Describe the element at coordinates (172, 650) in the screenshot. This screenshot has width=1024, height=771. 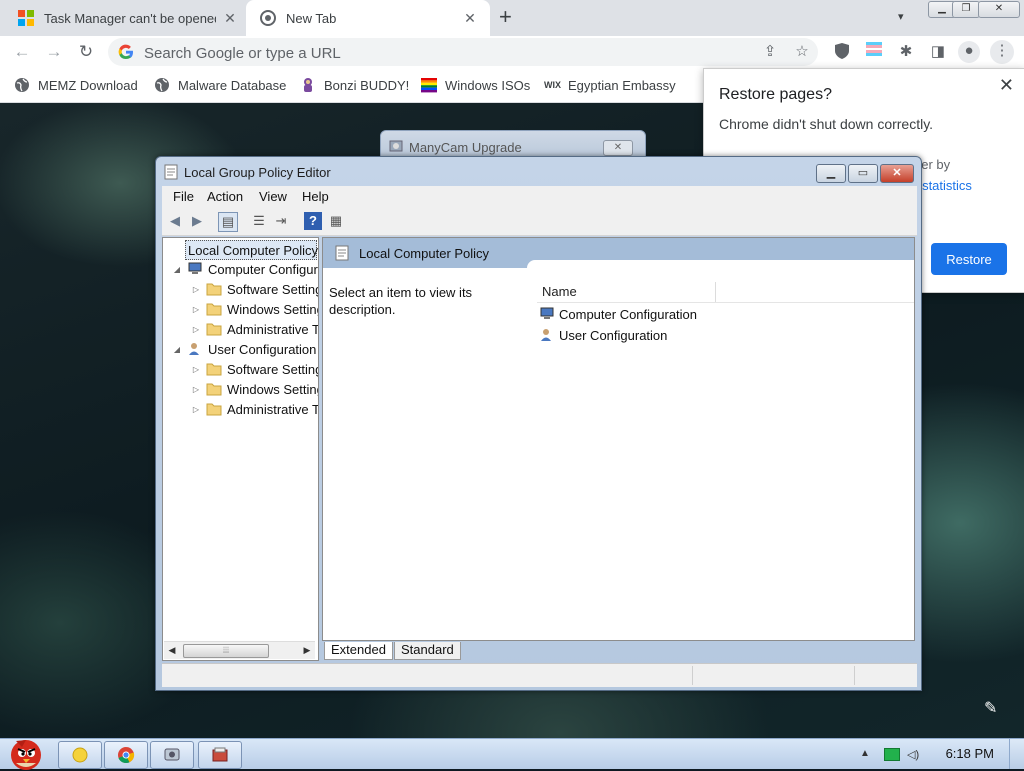
I see `scroll-left-icon: ◀` at that location.